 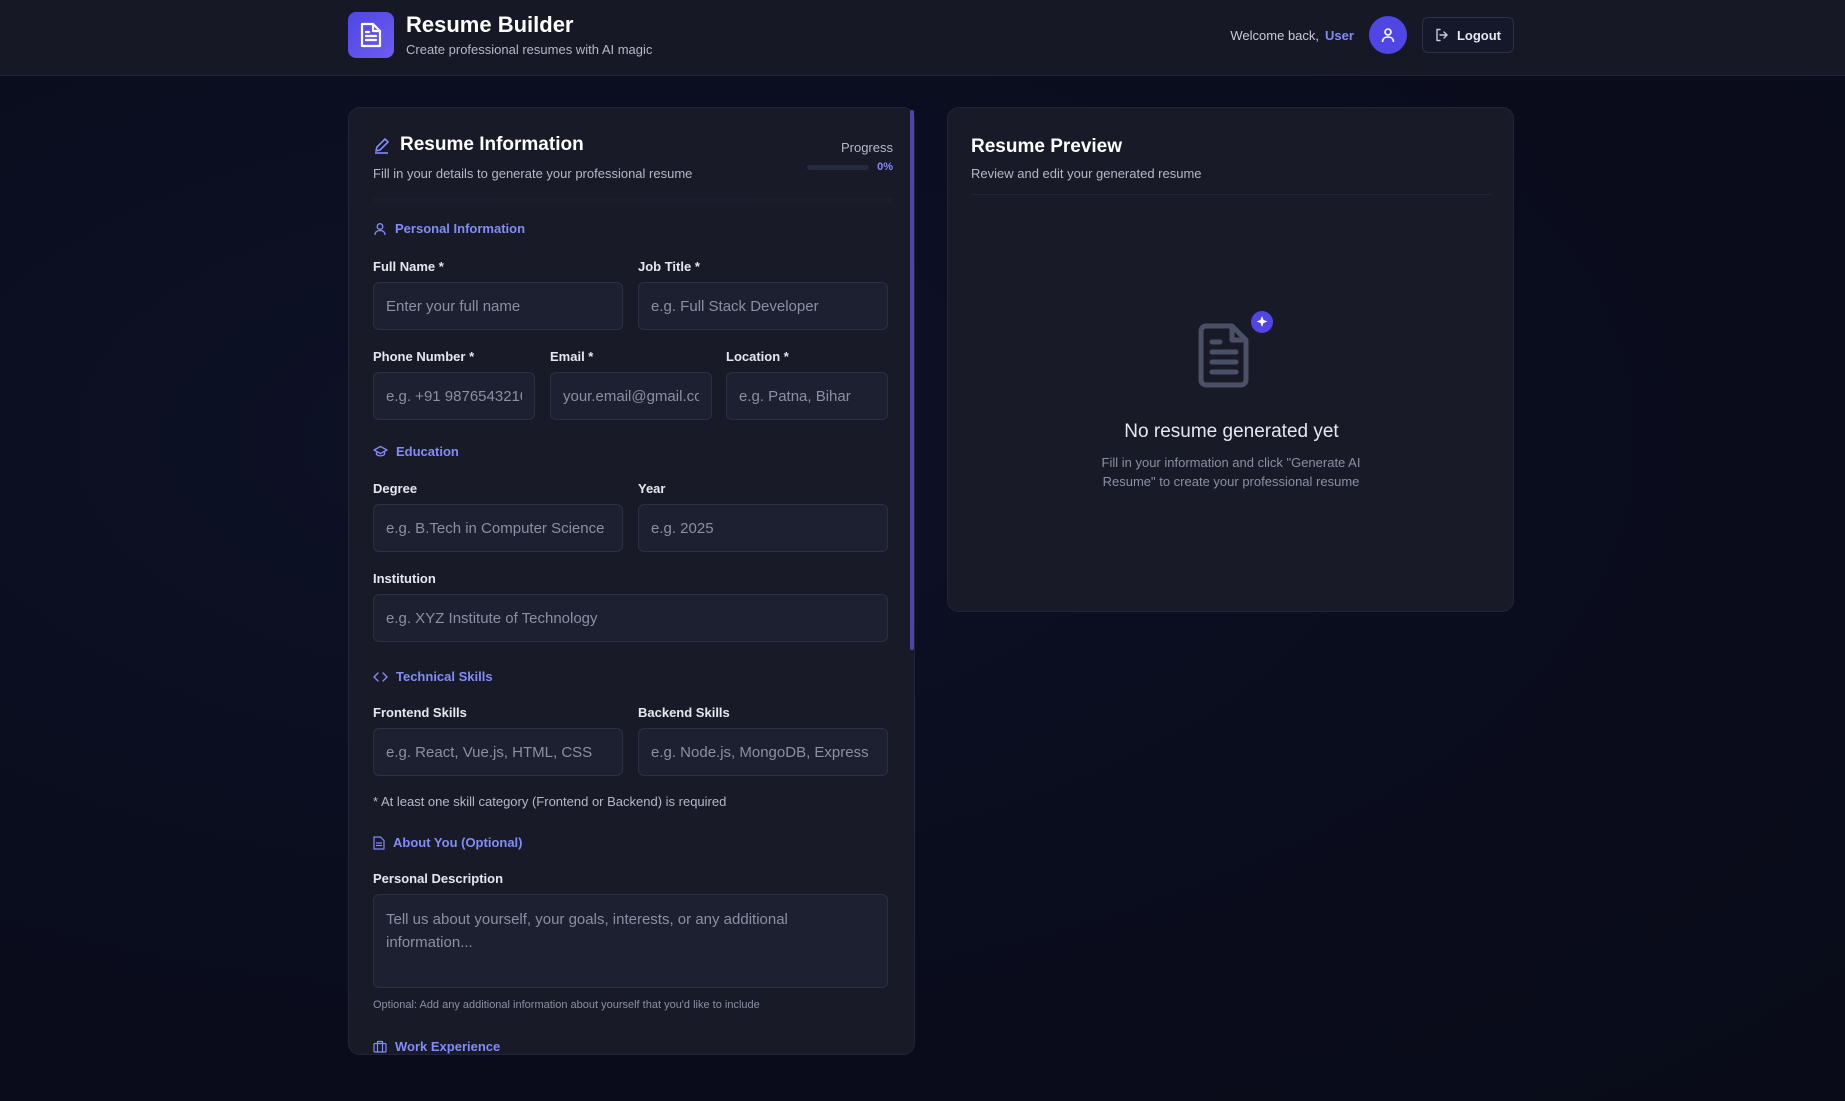 What do you see at coordinates (630, 618) in the screenshot?
I see `institution-input` at bounding box center [630, 618].